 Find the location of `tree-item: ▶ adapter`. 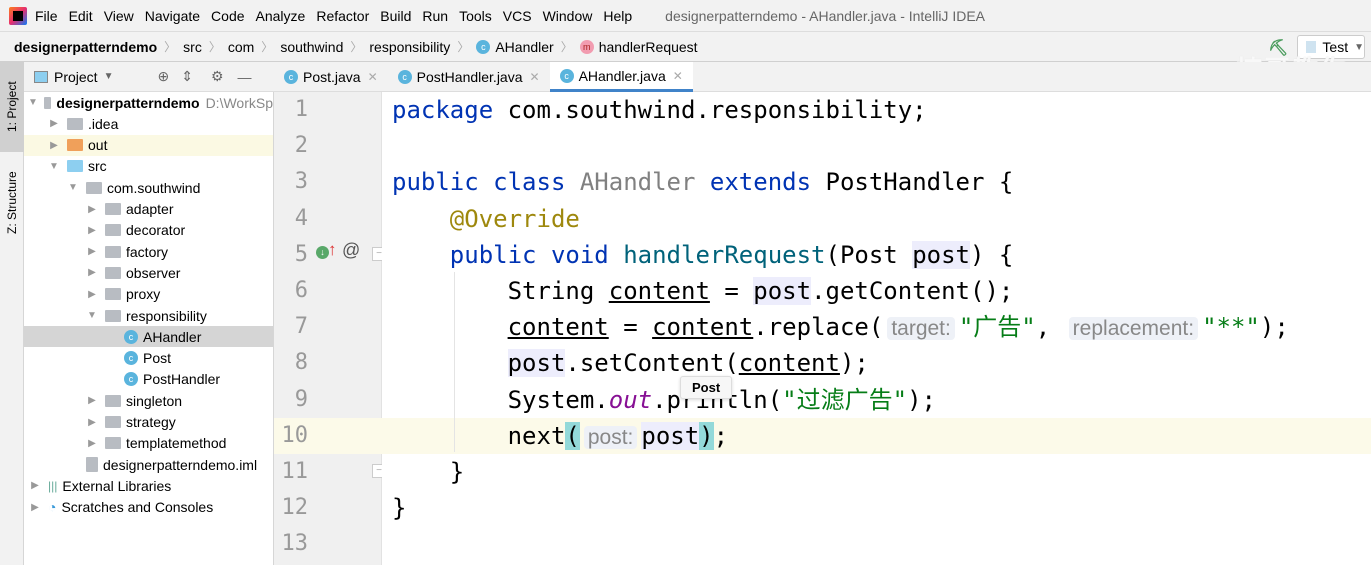

tree-item: ▶ adapter is located at coordinates (148, 209).